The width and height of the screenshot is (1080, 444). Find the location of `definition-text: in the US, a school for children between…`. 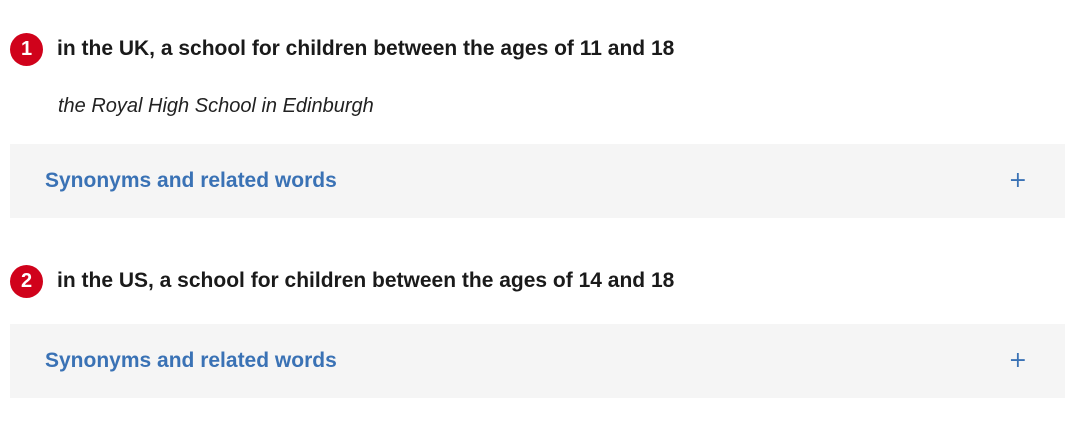

definition-text: in the US, a school for children between… is located at coordinates (366, 280).